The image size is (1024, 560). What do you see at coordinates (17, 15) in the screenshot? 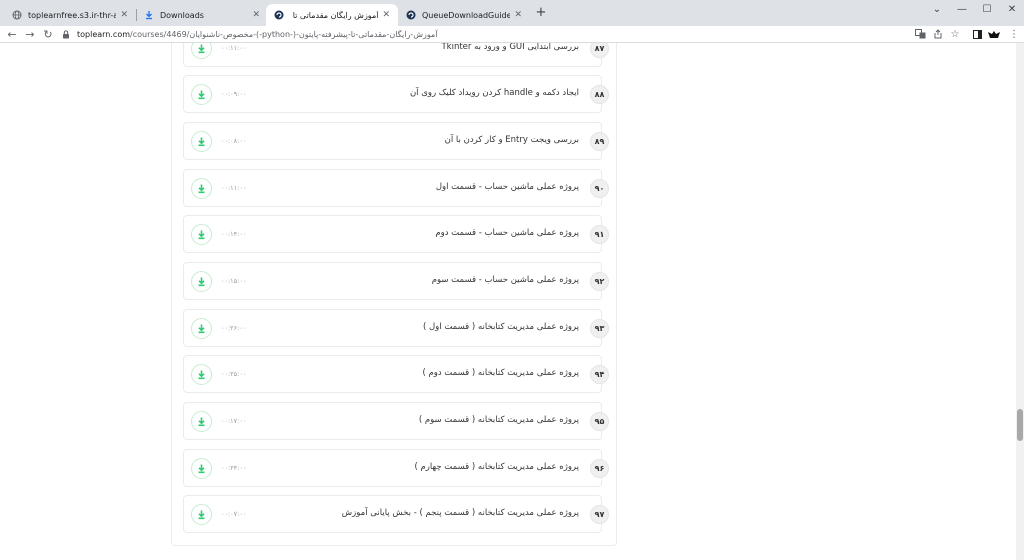
I see `globe-icon` at bounding box center [17, 15].